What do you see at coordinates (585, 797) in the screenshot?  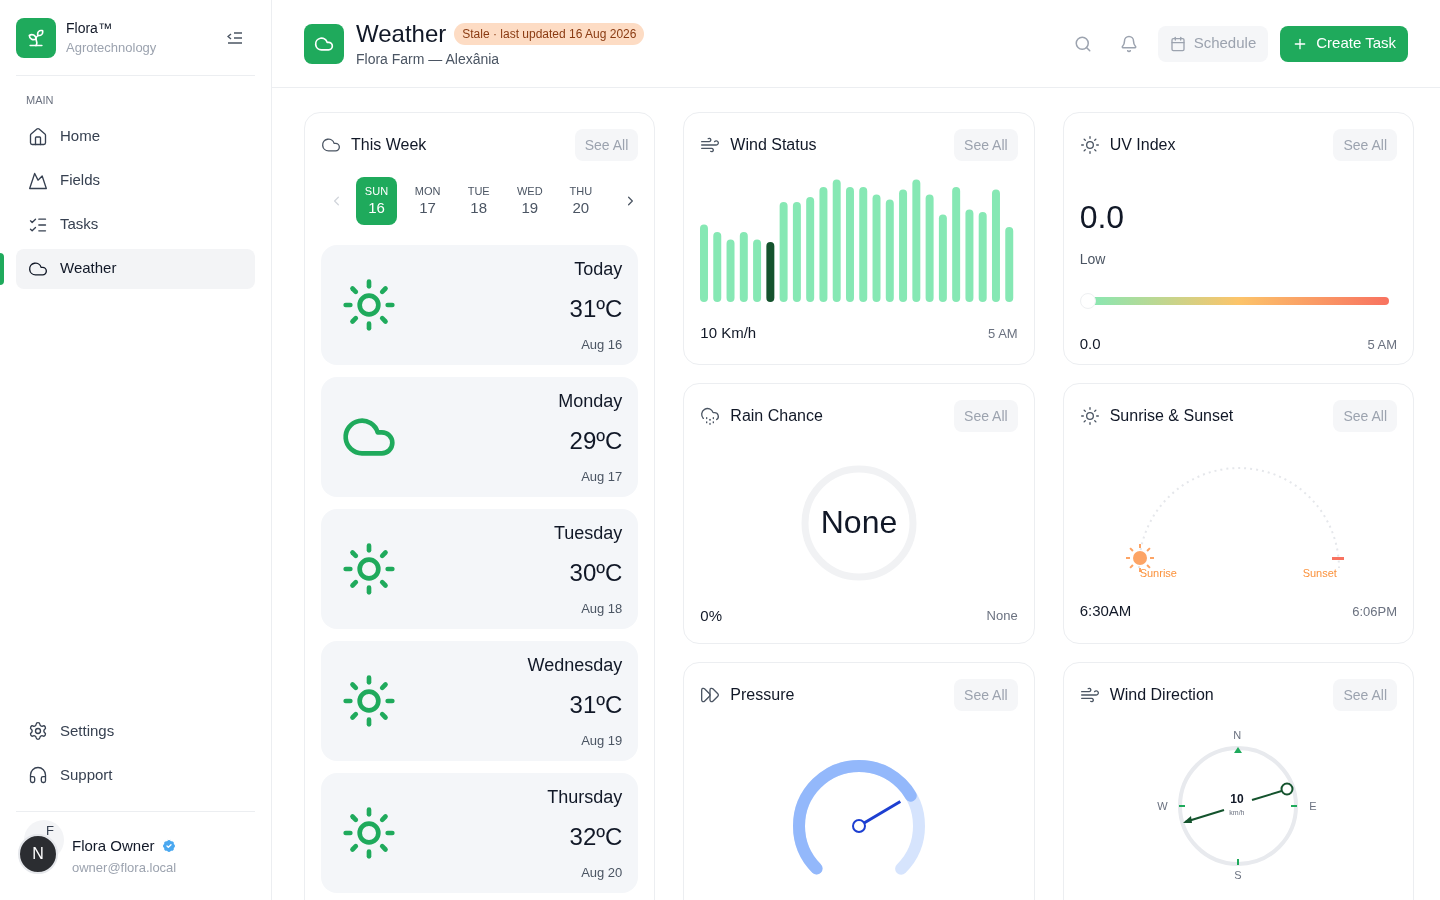 I see `forecast-day: Thursday` at bounding box center [585, 797].